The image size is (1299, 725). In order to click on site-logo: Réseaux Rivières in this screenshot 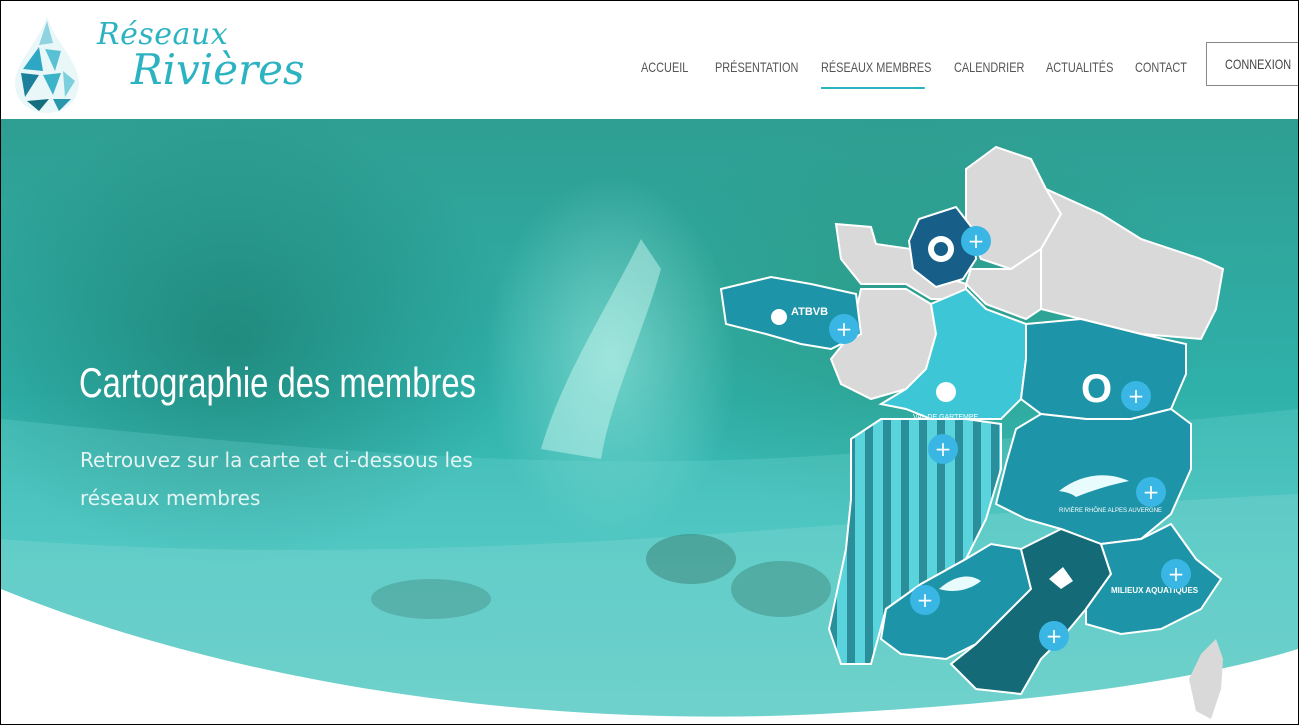, I will do `click(159, 63)`.